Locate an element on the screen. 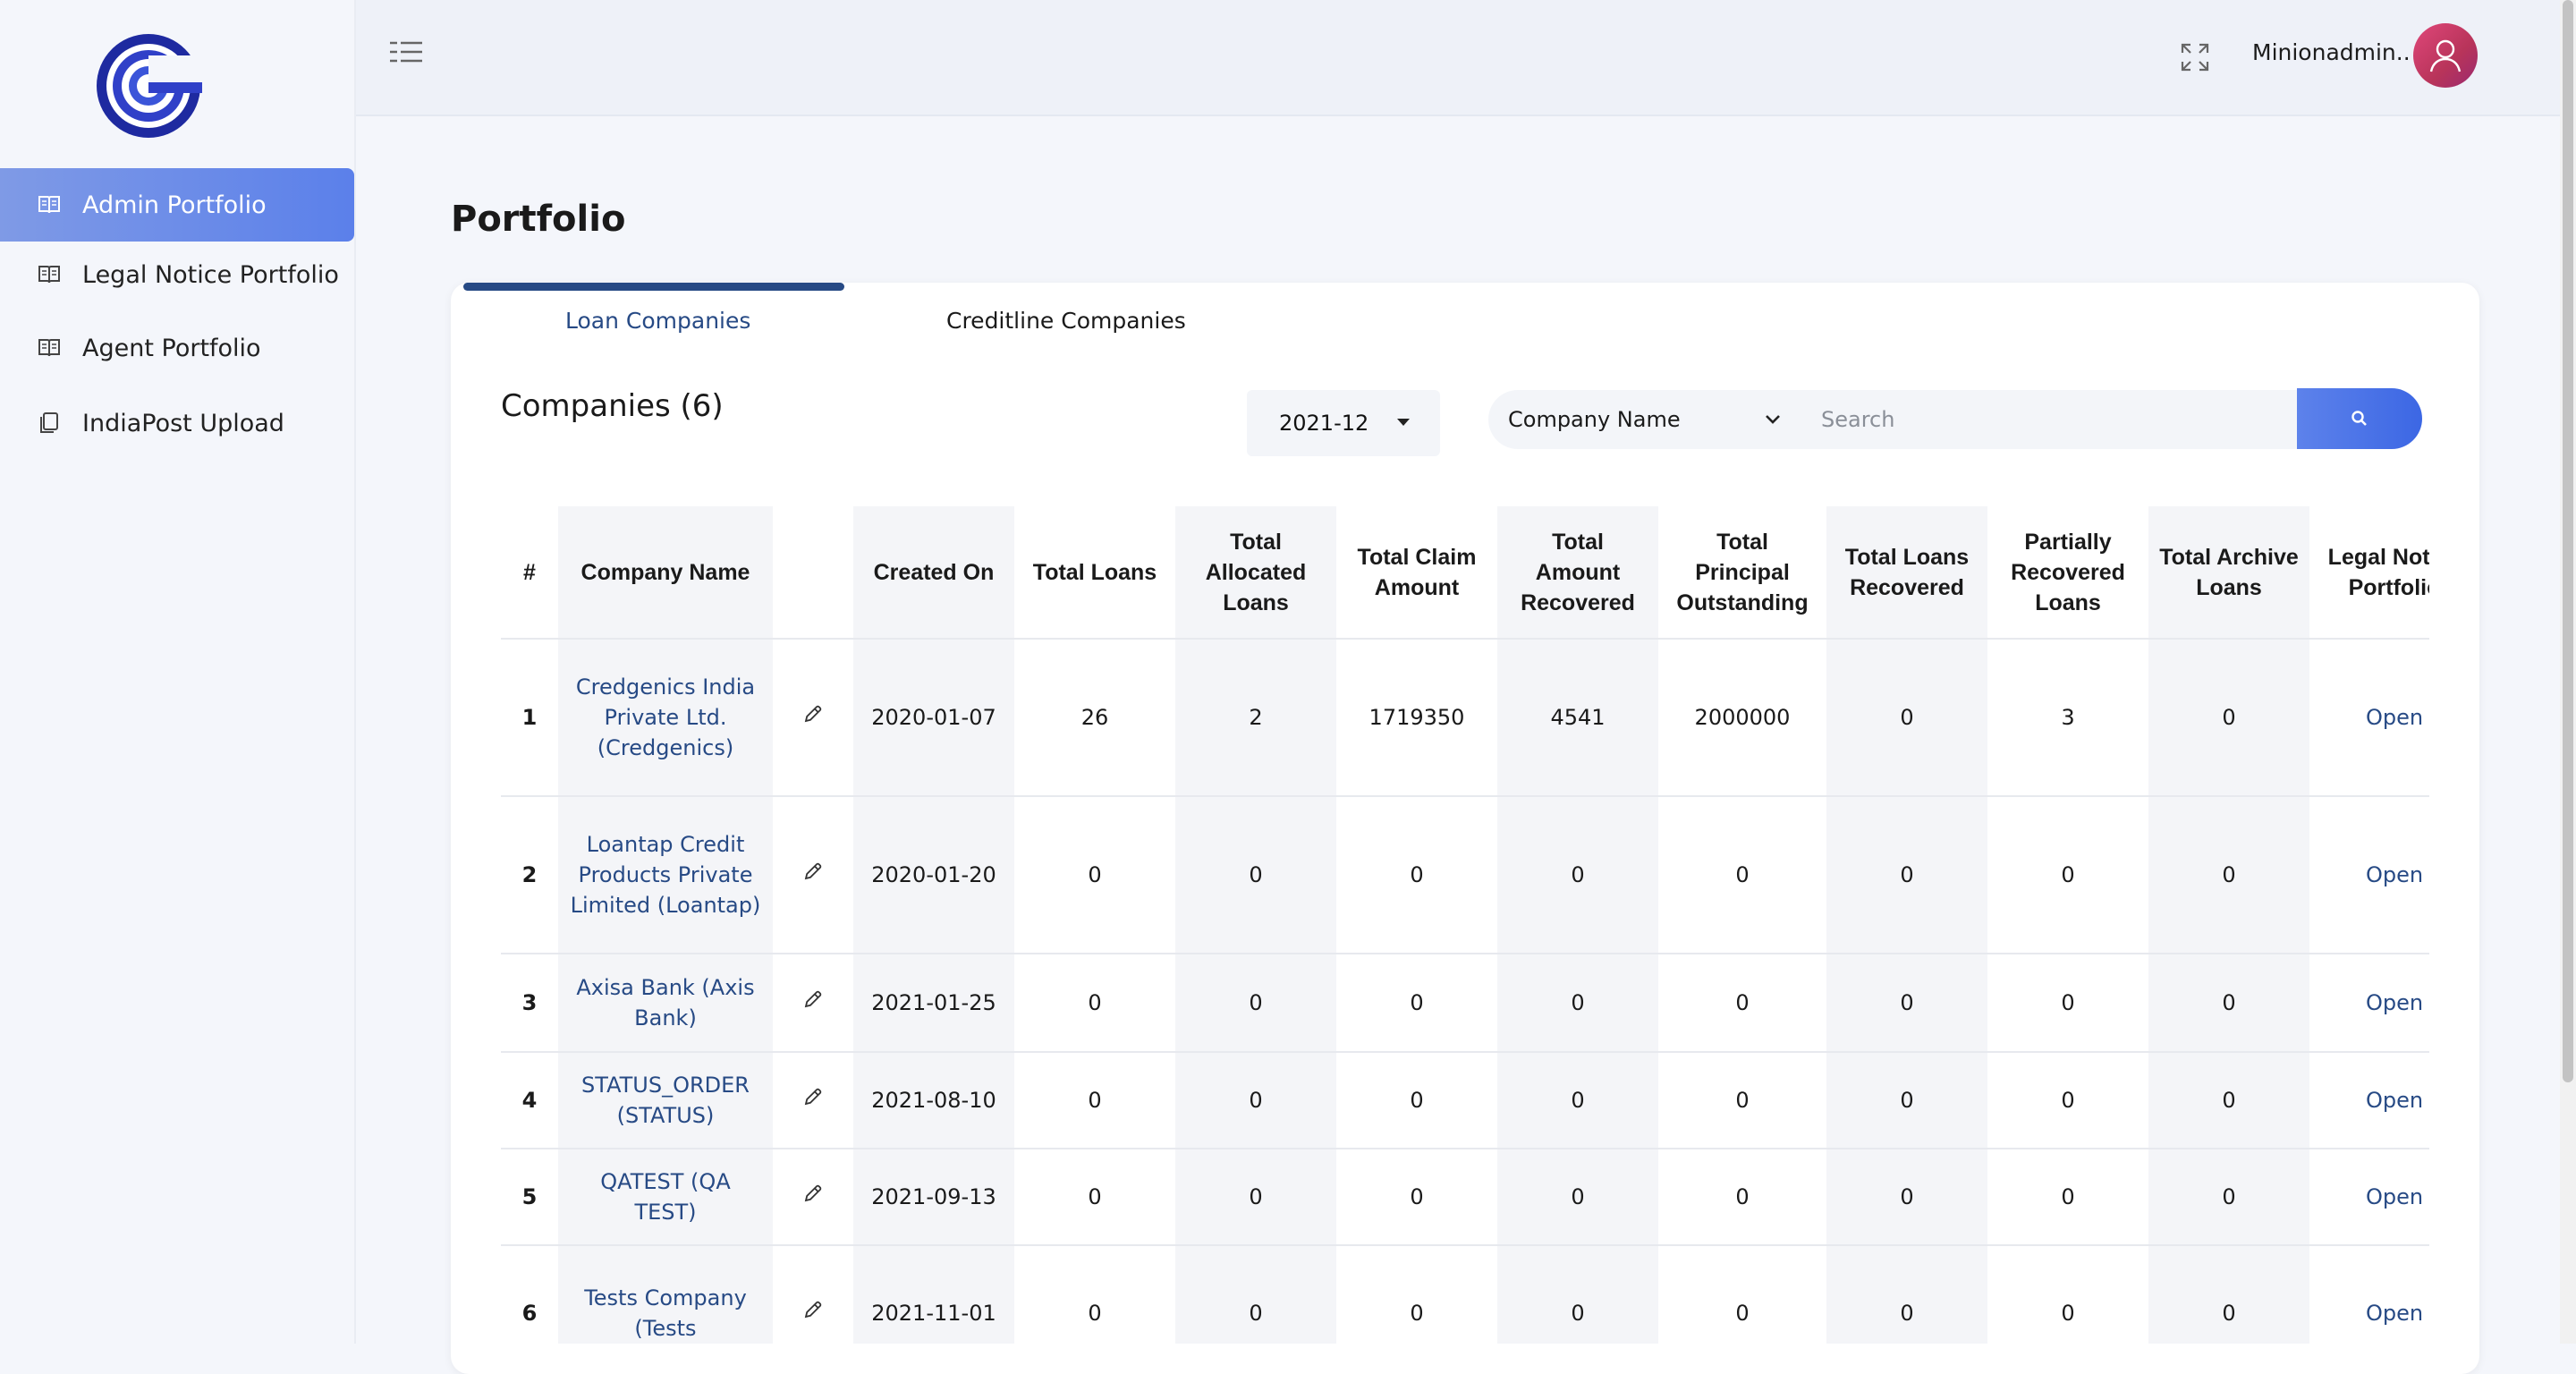 The image size is (2576, 1374). user-avatar-icon is located at coordinates (2445, 55).